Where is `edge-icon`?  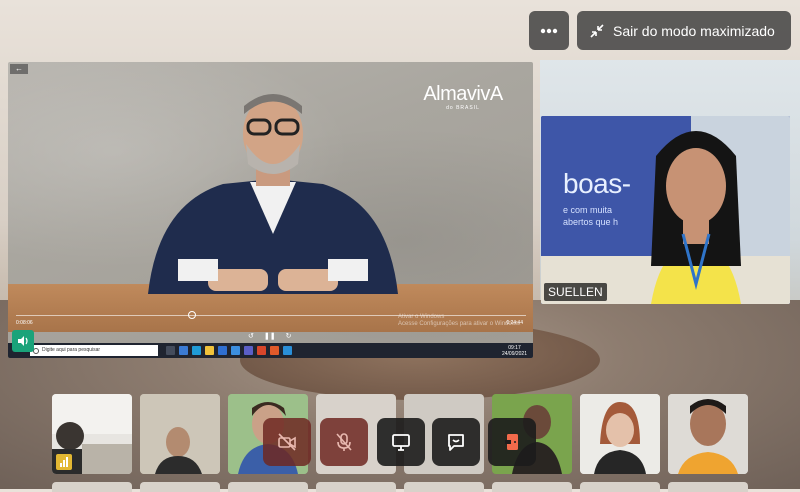
edge-icon is located at coordinates (196, 350).